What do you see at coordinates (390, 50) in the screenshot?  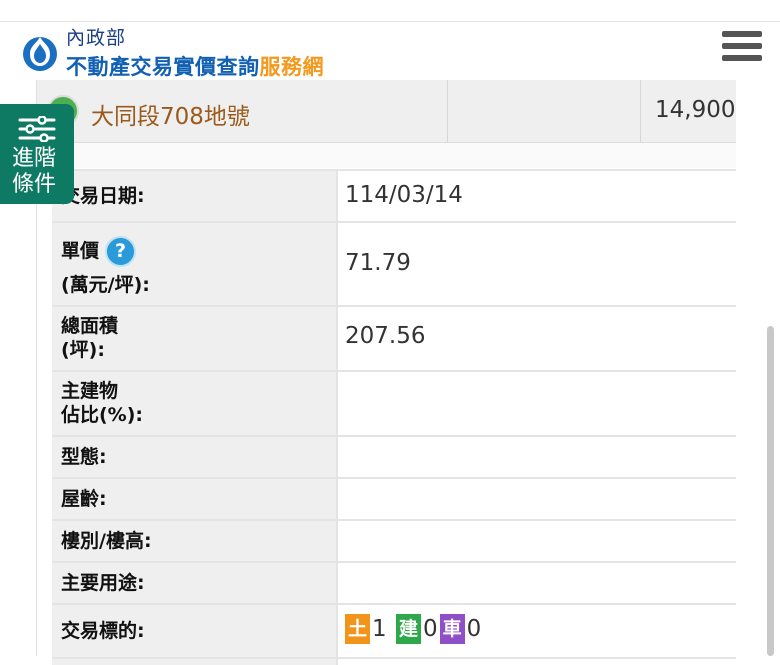 I see `site-header: 內政部 不動產交易實價查詢服務網` at bounding box center [390, 50].